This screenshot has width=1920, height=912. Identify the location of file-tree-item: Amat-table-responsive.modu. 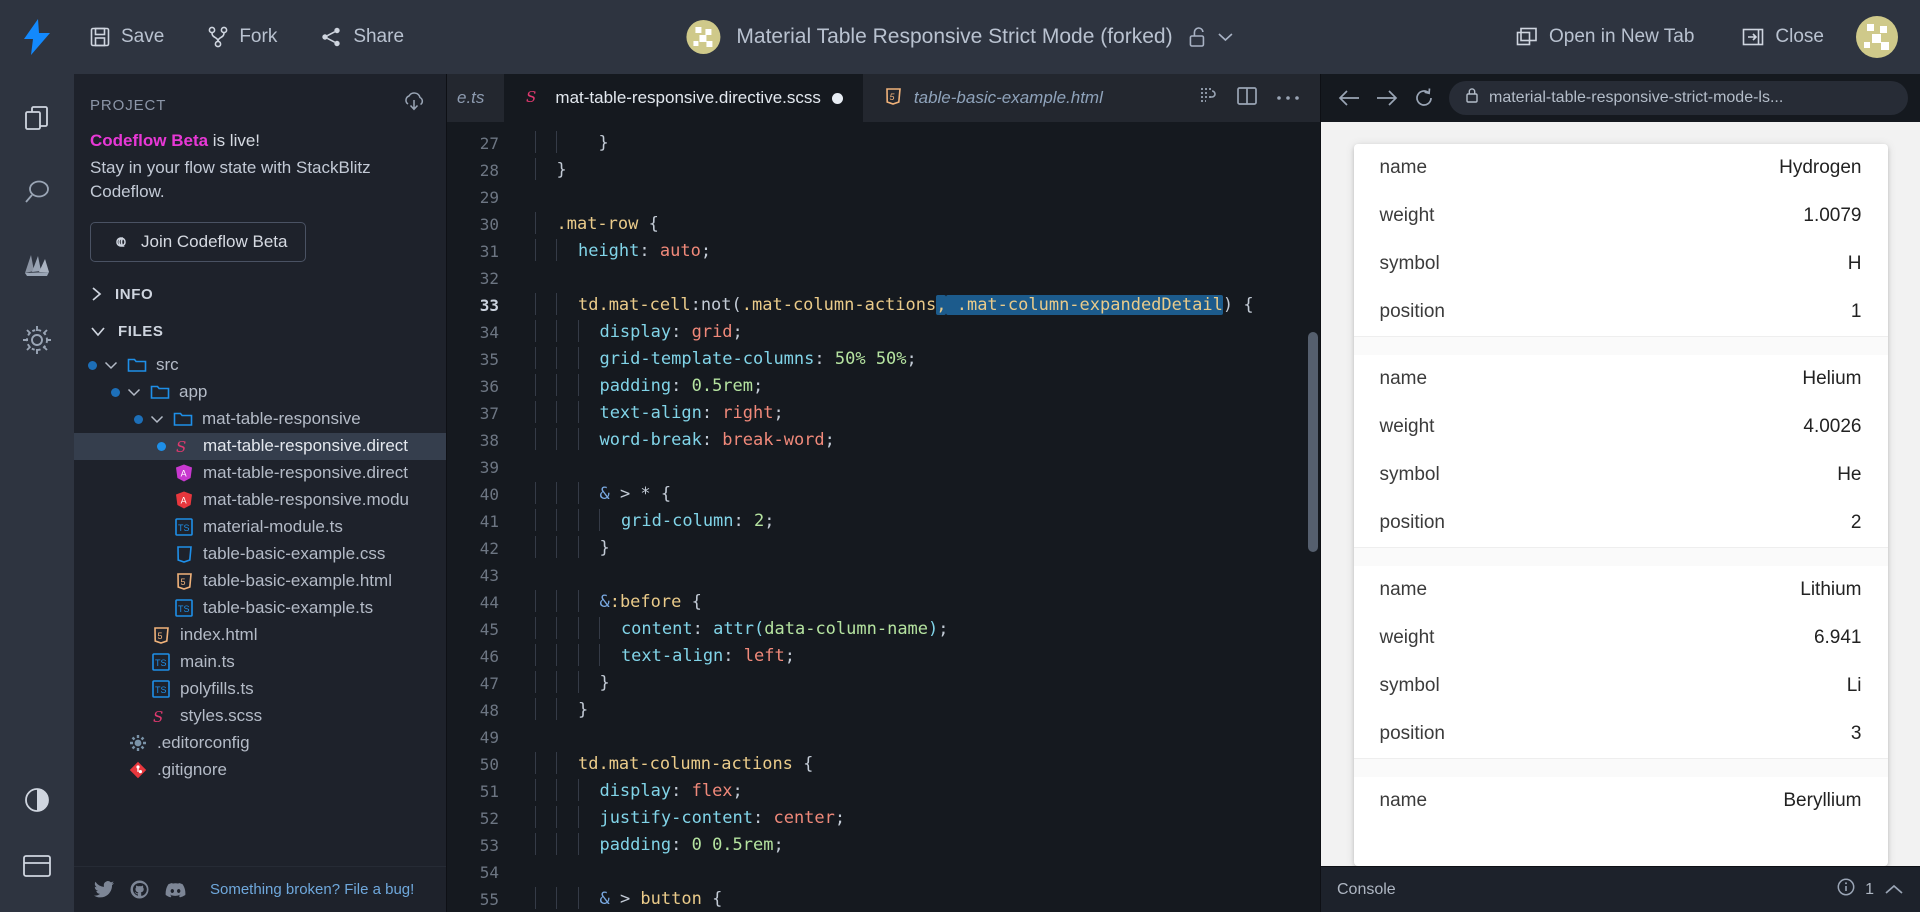
(260, 500).